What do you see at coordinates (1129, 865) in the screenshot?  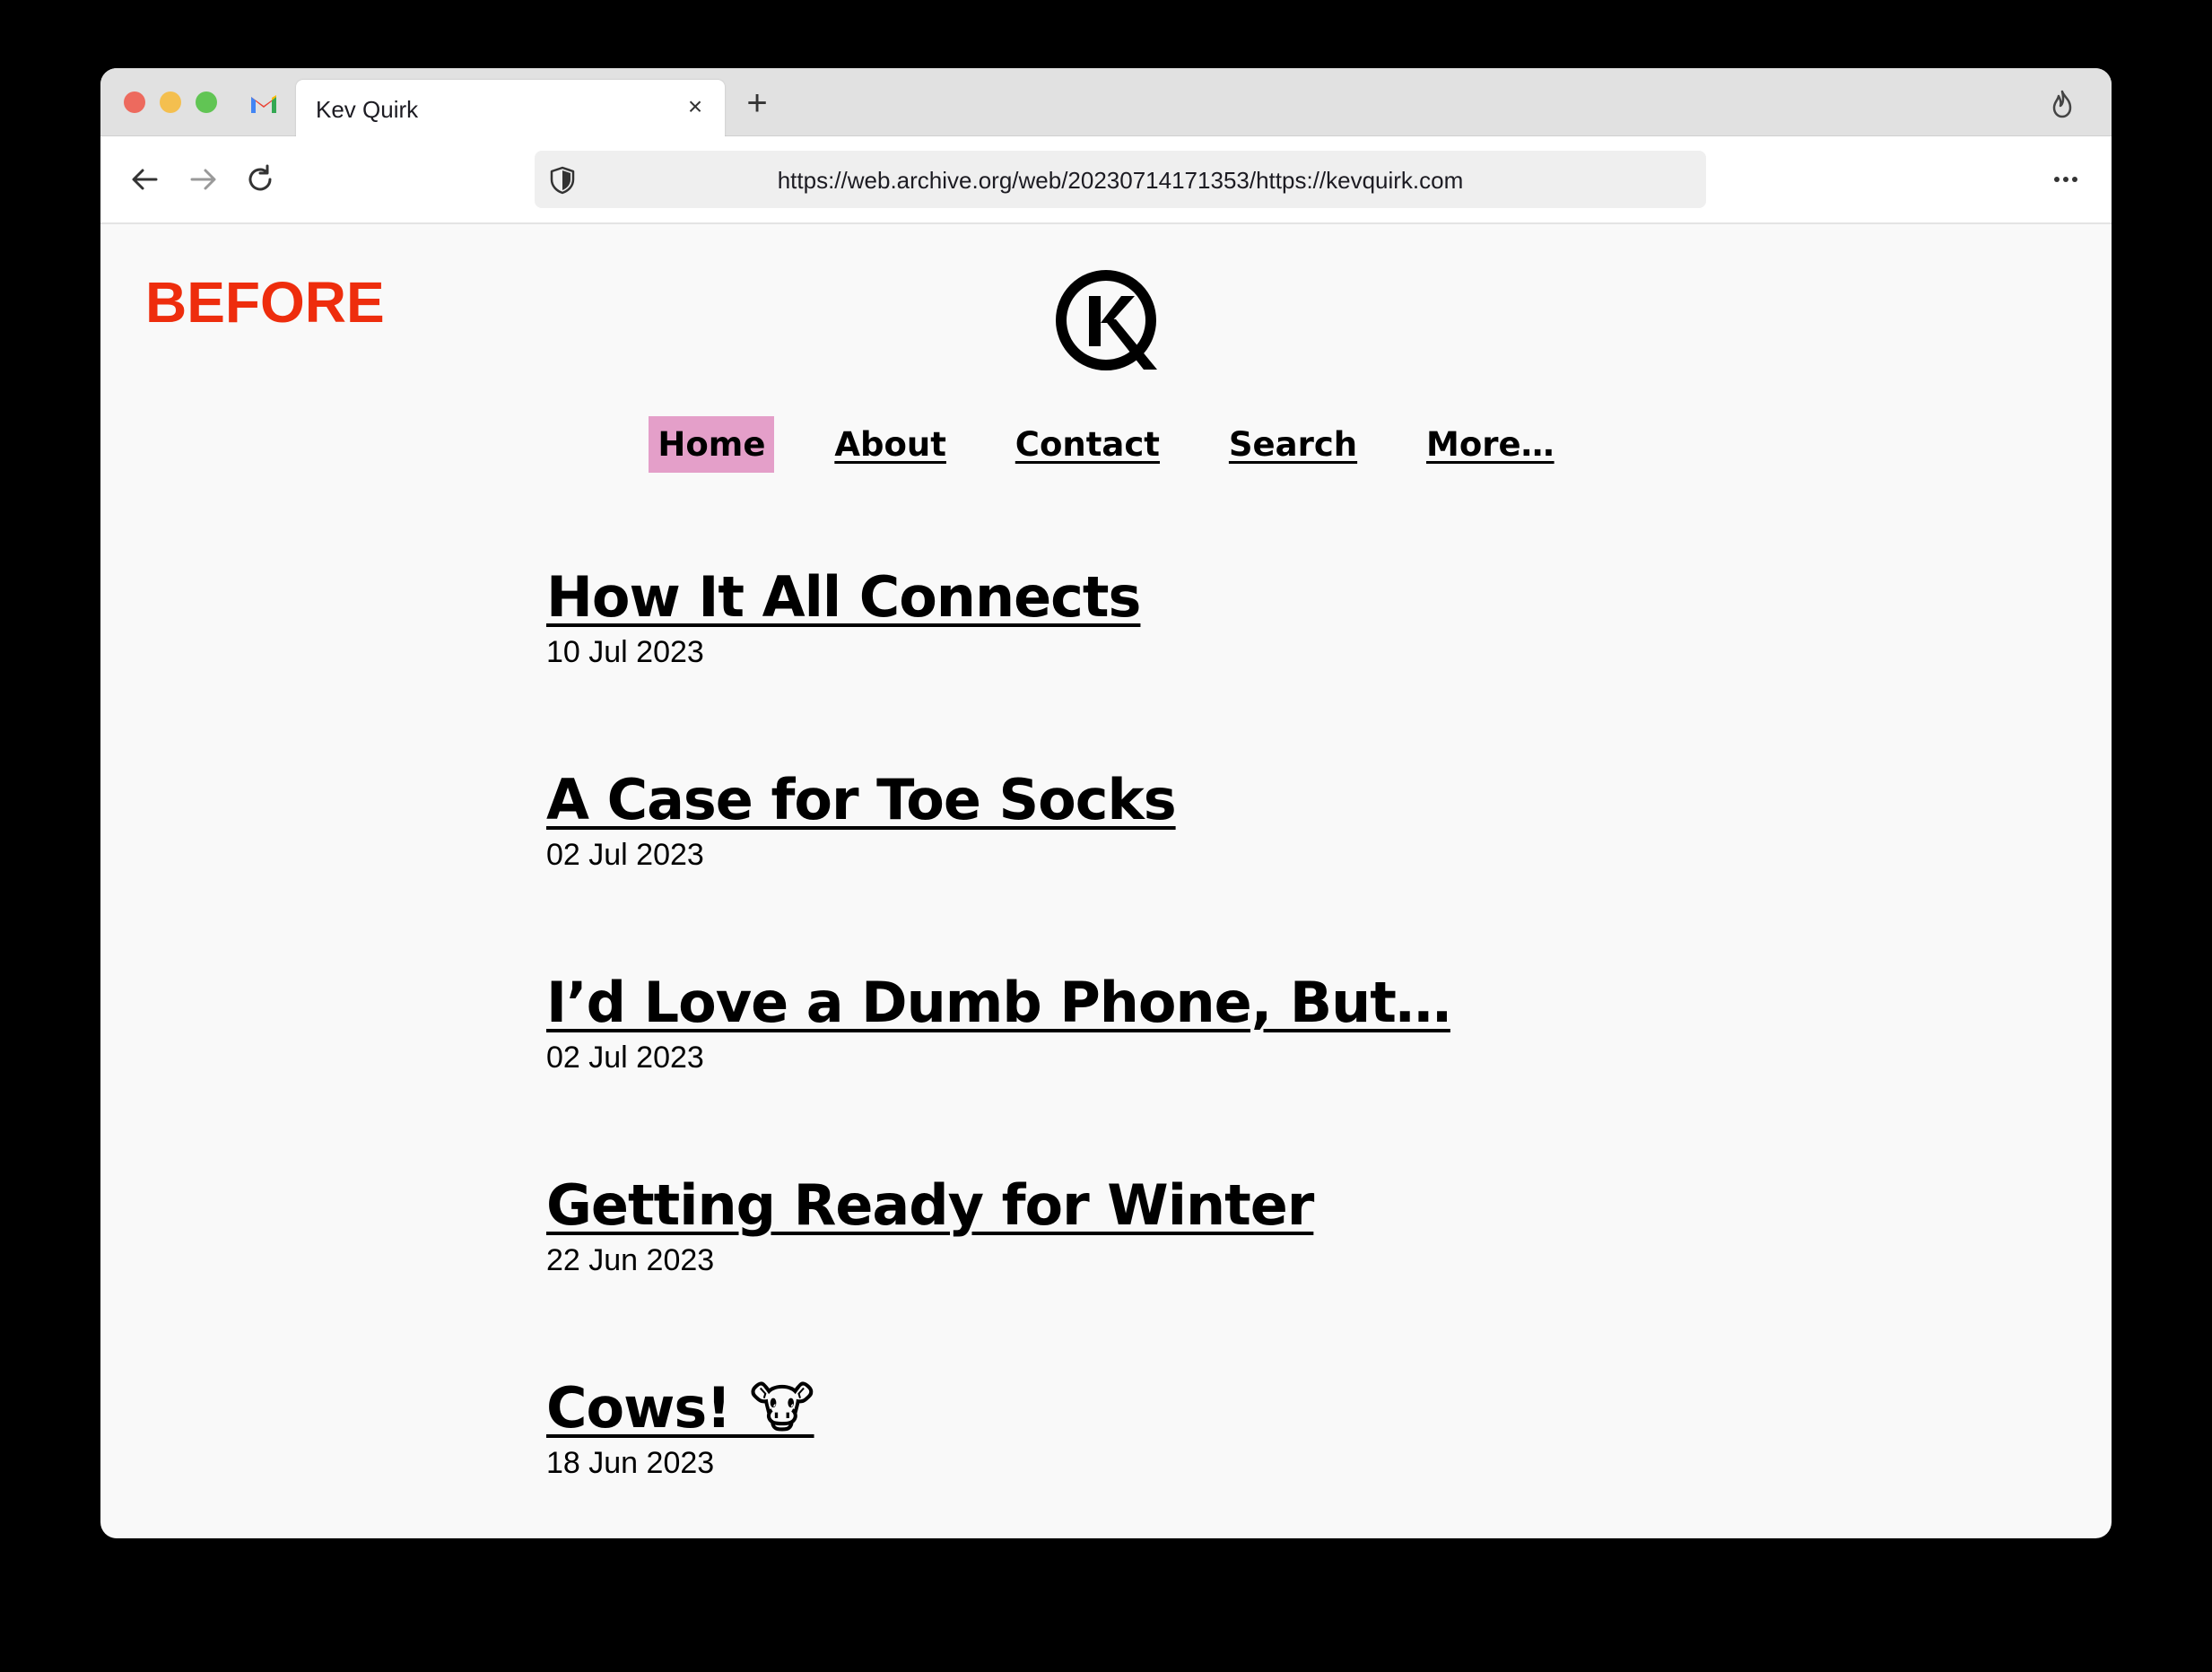 I see `post-item: A Case for Toe Socks 02 Jul 2023` at bounding box center [1129, 865].